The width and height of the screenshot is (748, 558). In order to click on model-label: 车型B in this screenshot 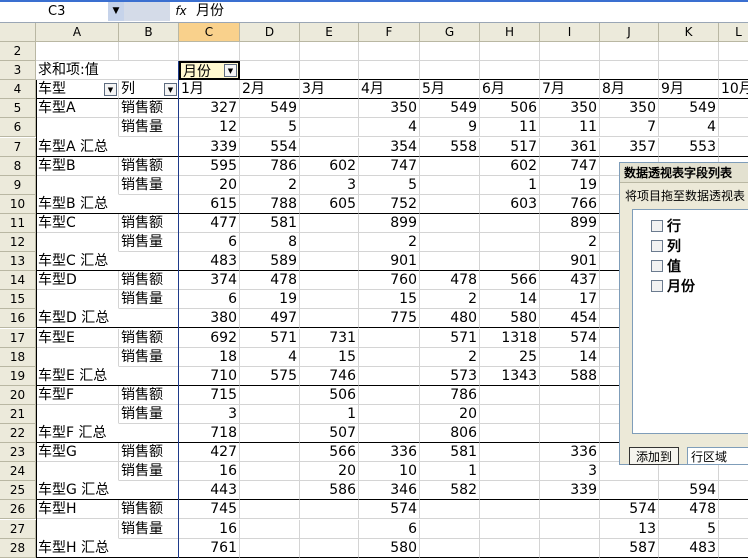, I will do `click(77, 166)`.